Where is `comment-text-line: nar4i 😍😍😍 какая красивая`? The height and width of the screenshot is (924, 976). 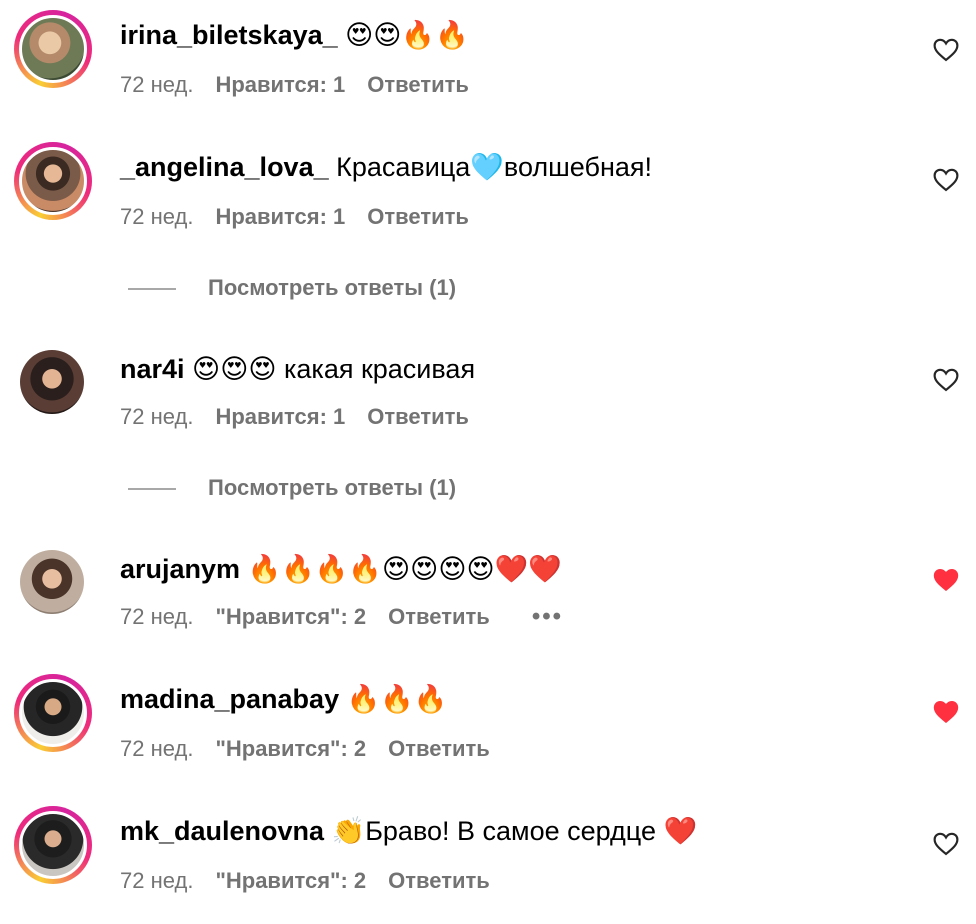 comment-text-line: nar4i 😍😍😍 какая красивая is located at coordinates (297, 369).